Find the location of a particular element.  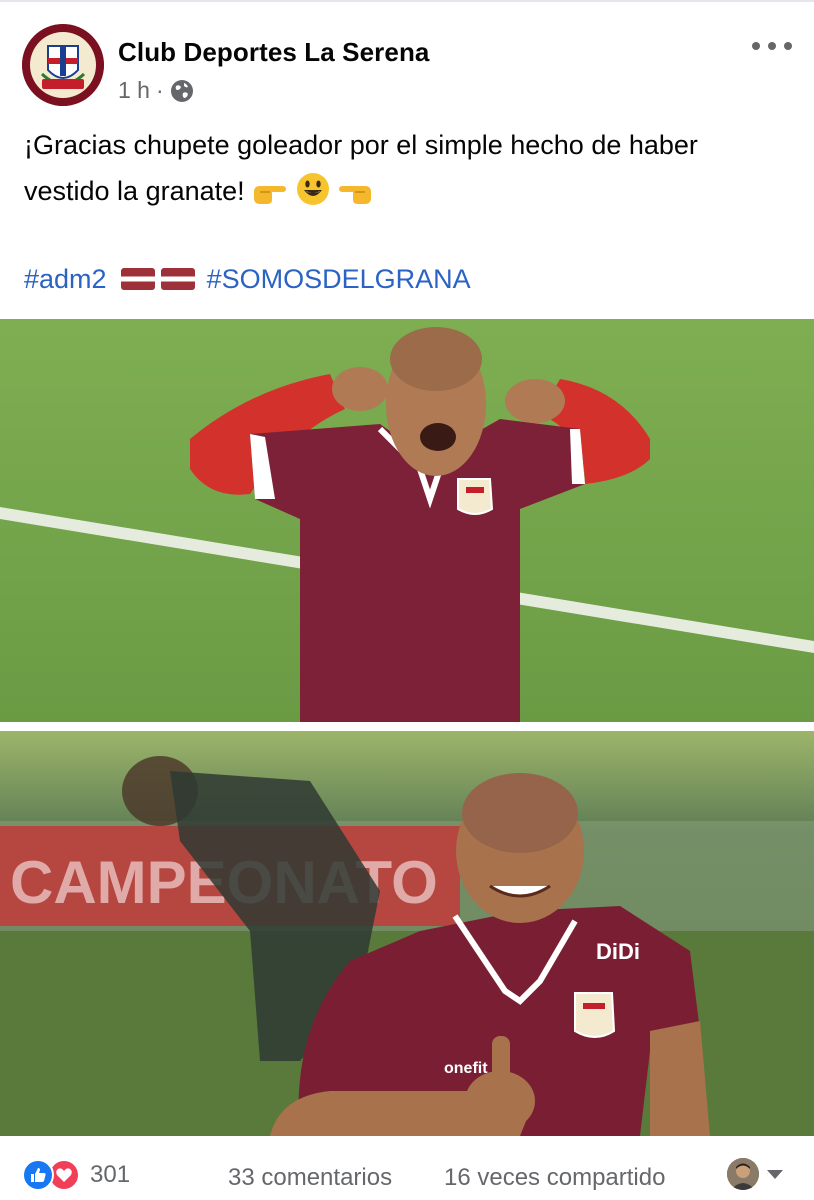

post-header: Club Deportes La Serena 1 h · is located at coordinates (407, 60).